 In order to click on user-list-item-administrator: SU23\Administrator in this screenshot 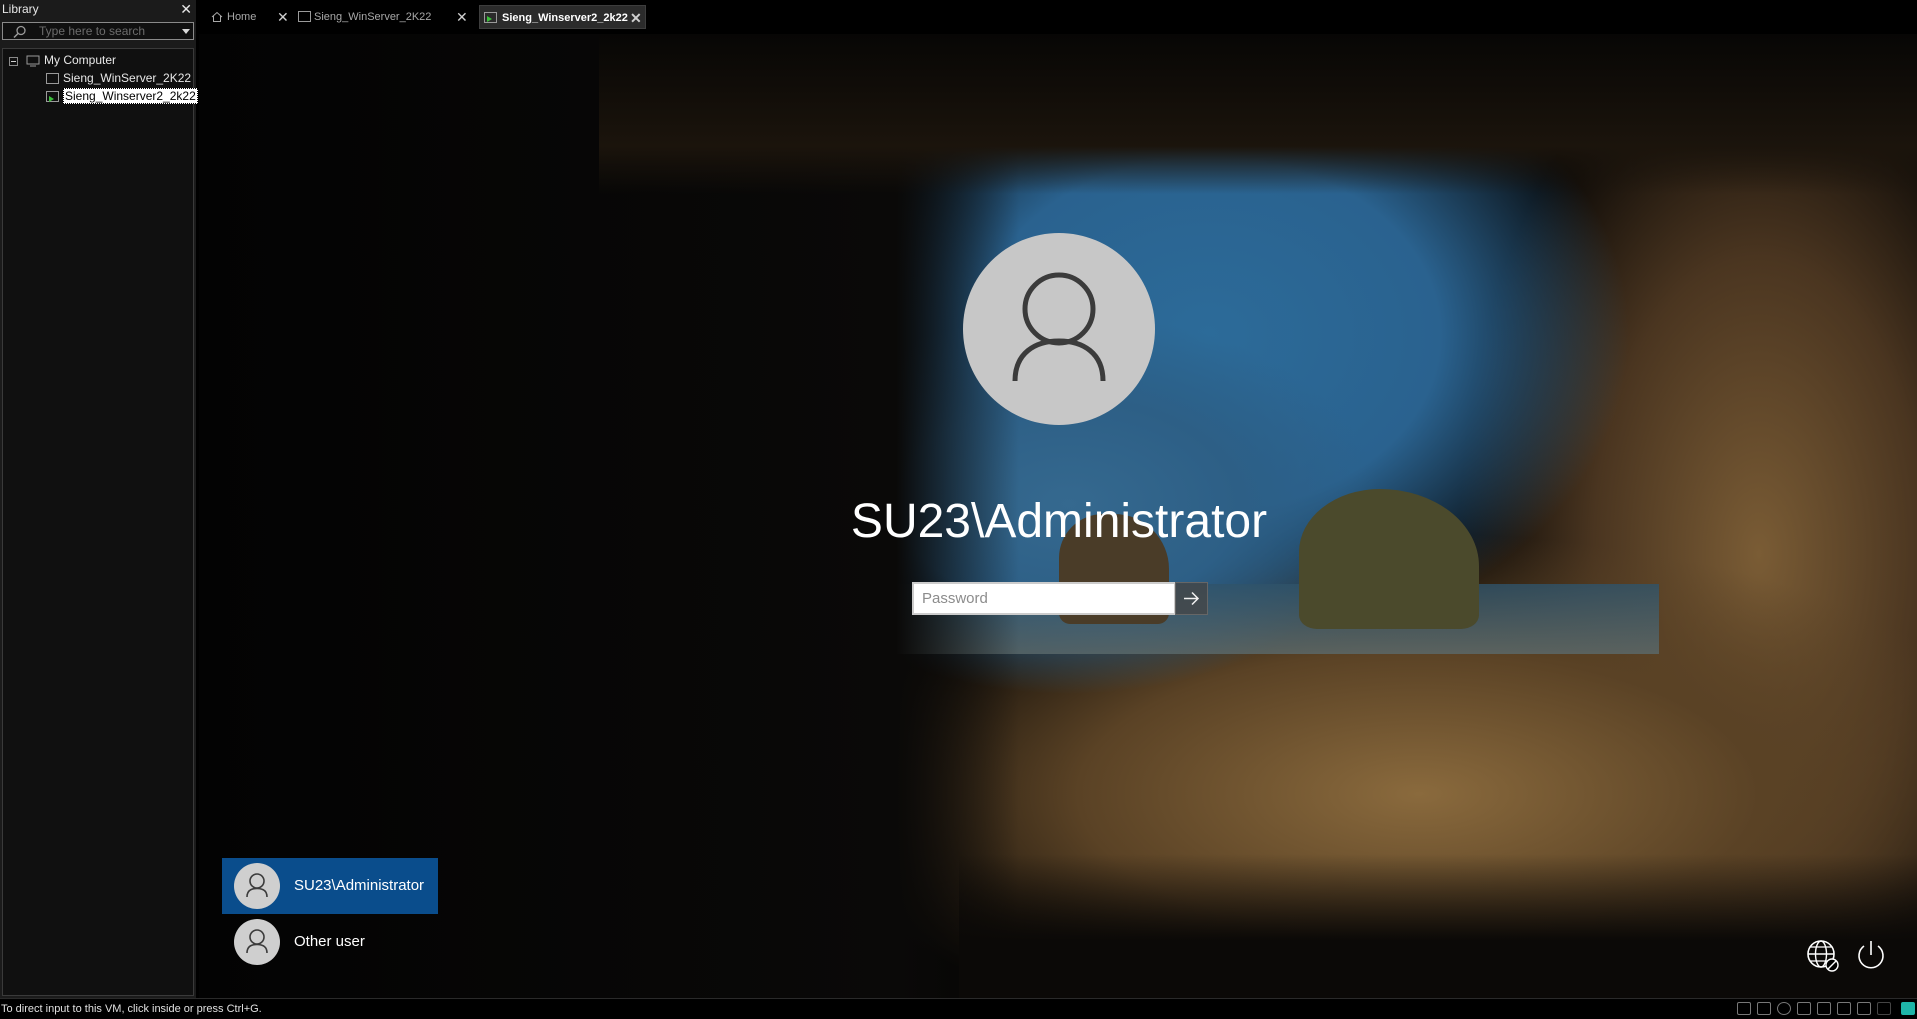, I will do `click(330, 886)`.